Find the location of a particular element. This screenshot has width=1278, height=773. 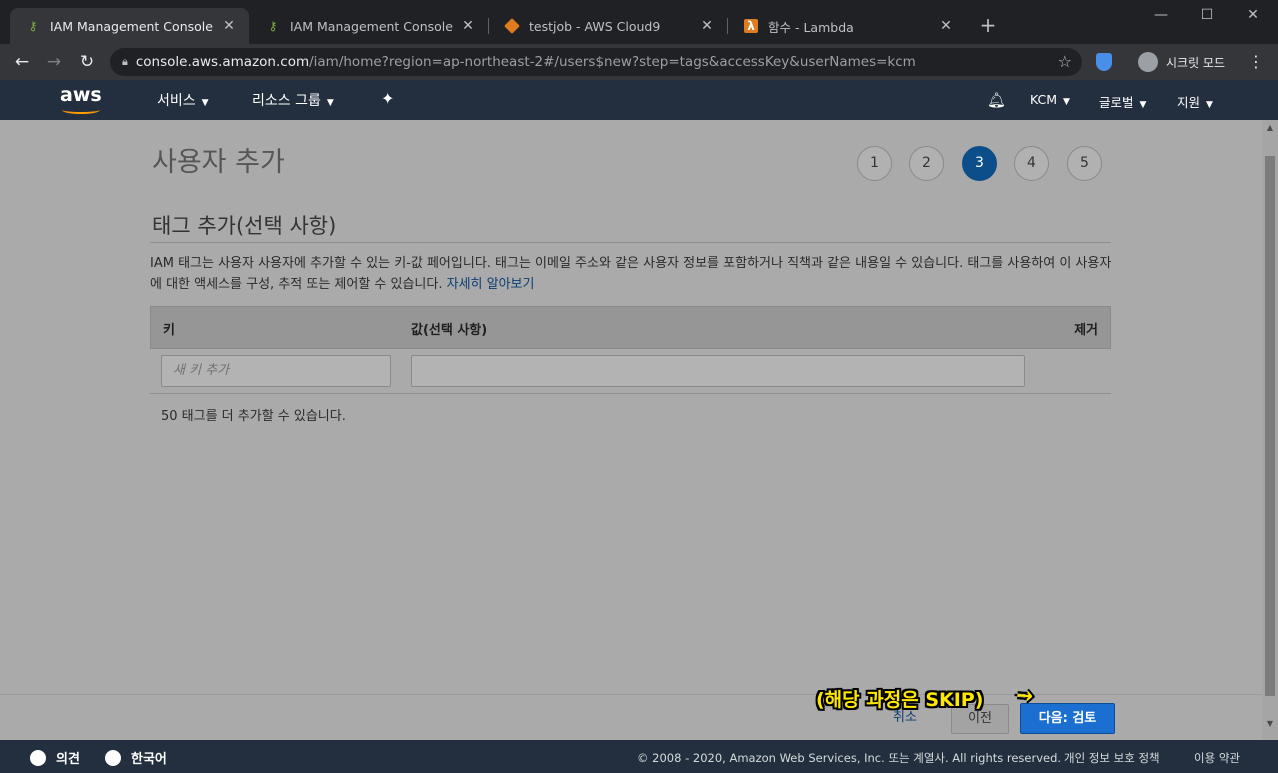

tab-iam-console-1: ⚷ IAM Management Console ✕ is located at coordinates (129, 26).